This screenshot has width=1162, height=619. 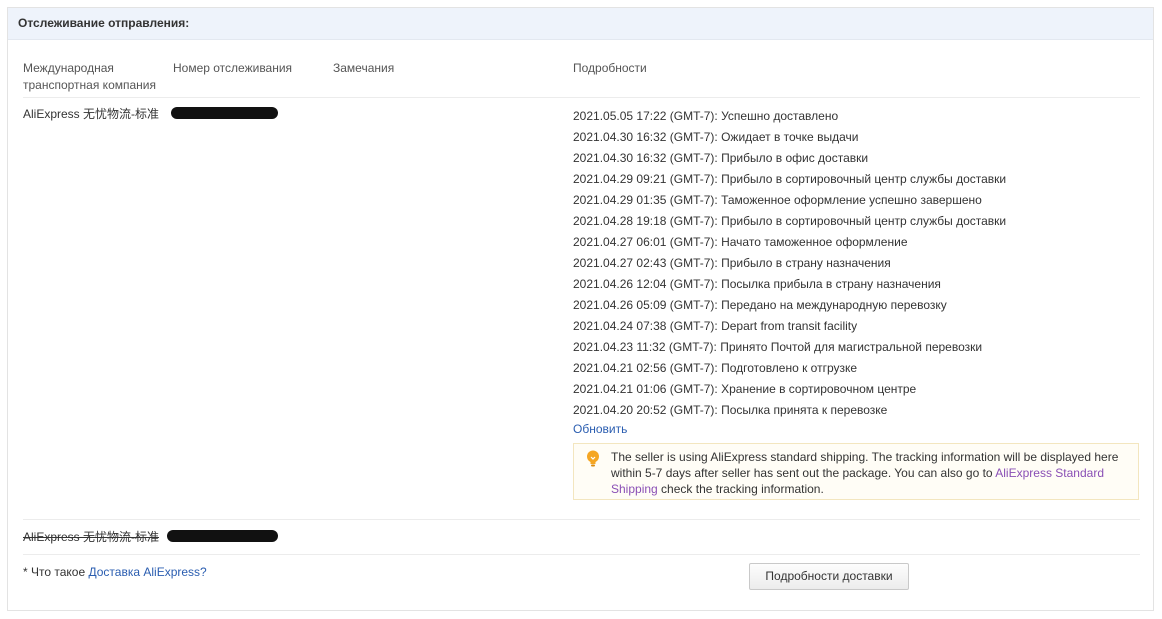 What do you see at coordinates (740, 489) in the screenshot?
I see `notice-text-part: check the tracking information.` at bounding box center [740, 489].